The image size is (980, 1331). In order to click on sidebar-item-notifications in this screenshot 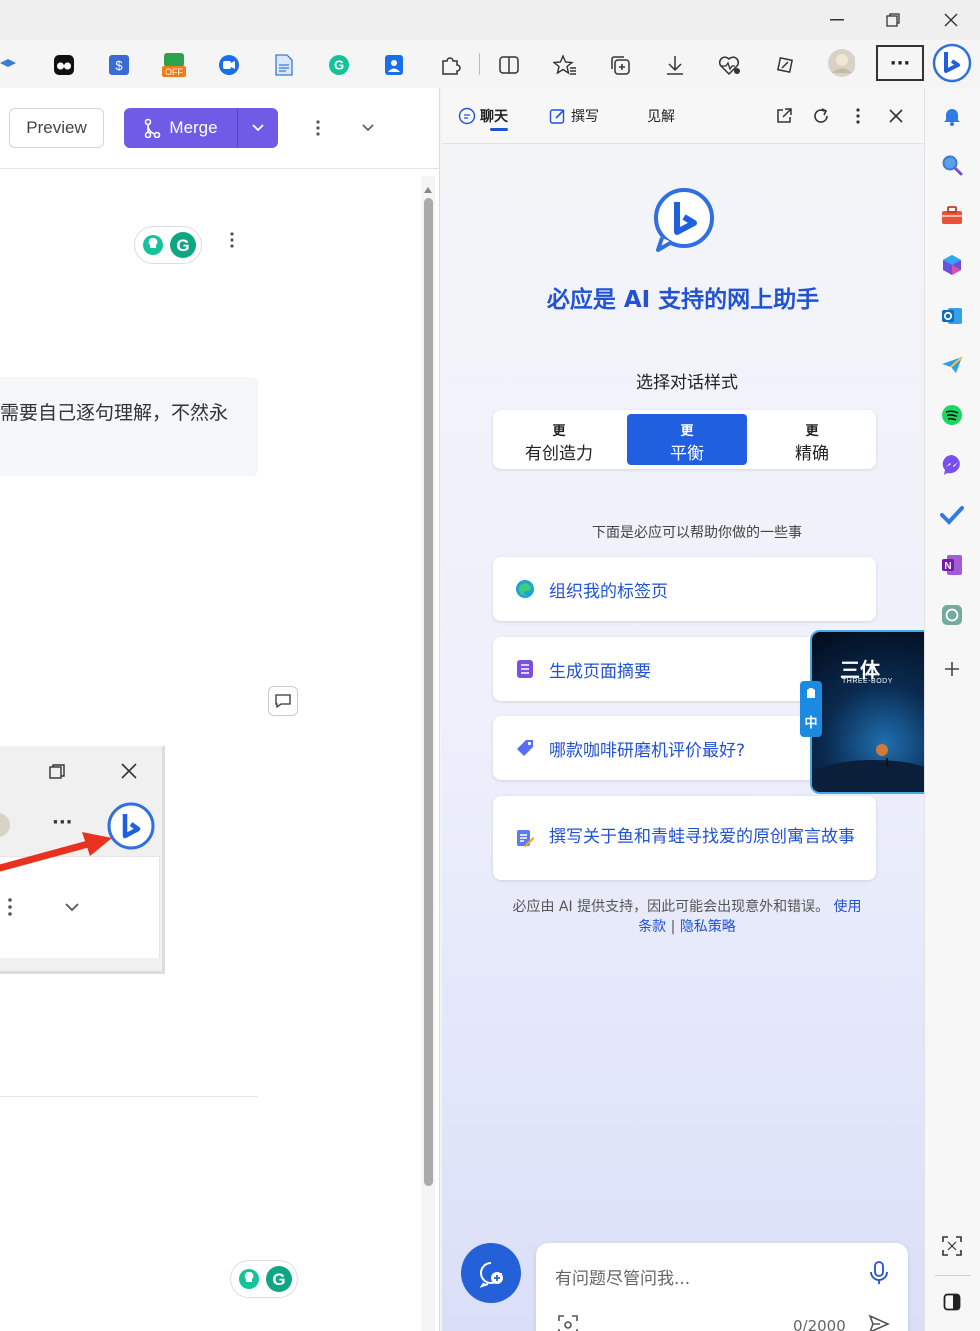, I will do `click(952, 116)`.